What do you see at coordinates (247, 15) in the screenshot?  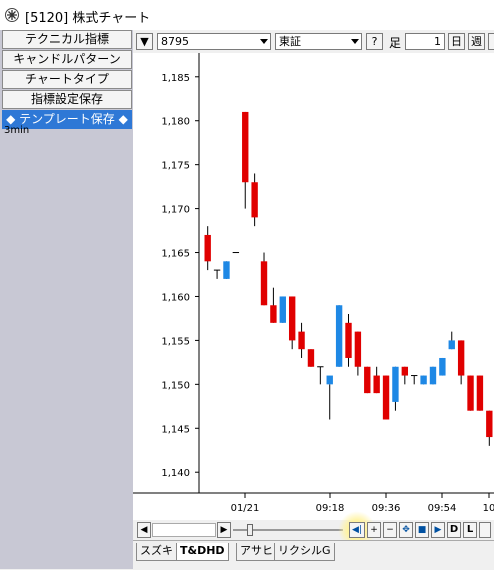 I see `title-bar: [5120] 株式チャート` at bounding box center [247, 15].